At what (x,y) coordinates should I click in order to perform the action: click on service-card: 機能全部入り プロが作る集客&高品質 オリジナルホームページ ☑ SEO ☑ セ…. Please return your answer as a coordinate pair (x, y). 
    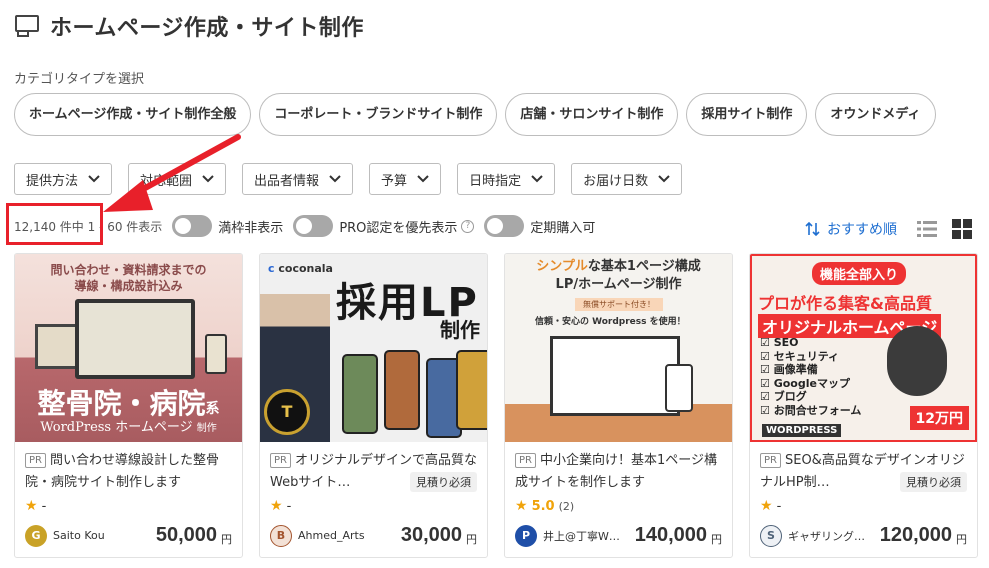
    Looking at the image, I should click on (863, 405).